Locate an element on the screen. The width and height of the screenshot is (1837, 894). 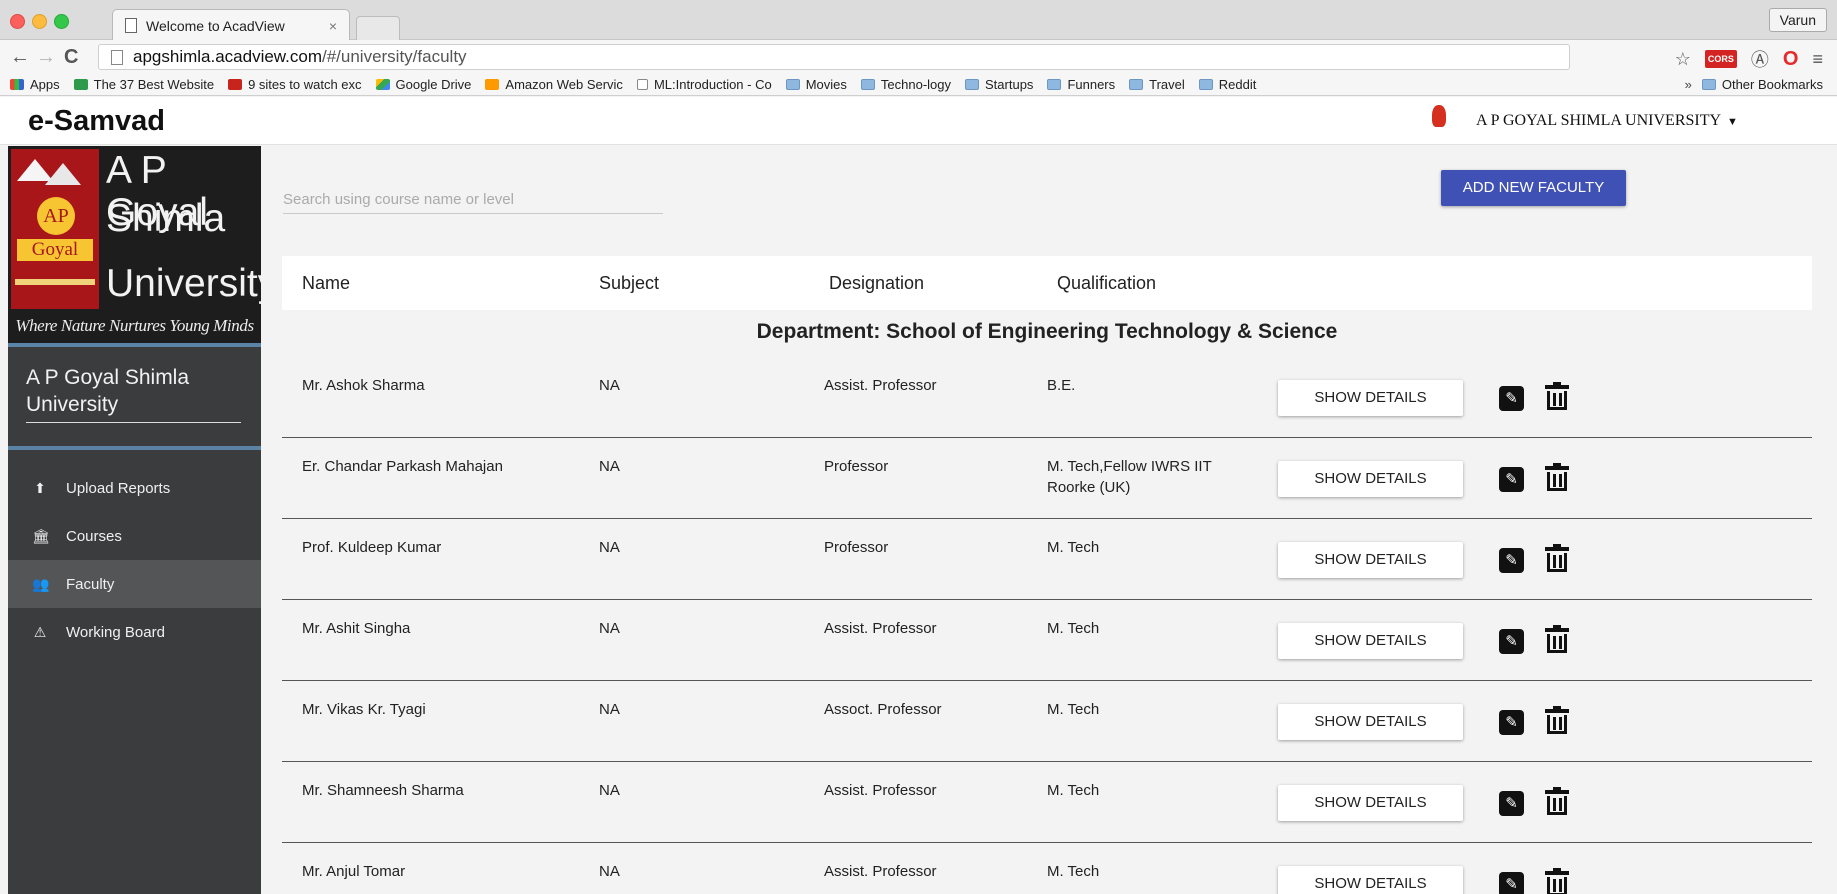
logo-text-line: University is located at coordinates (183, 283).